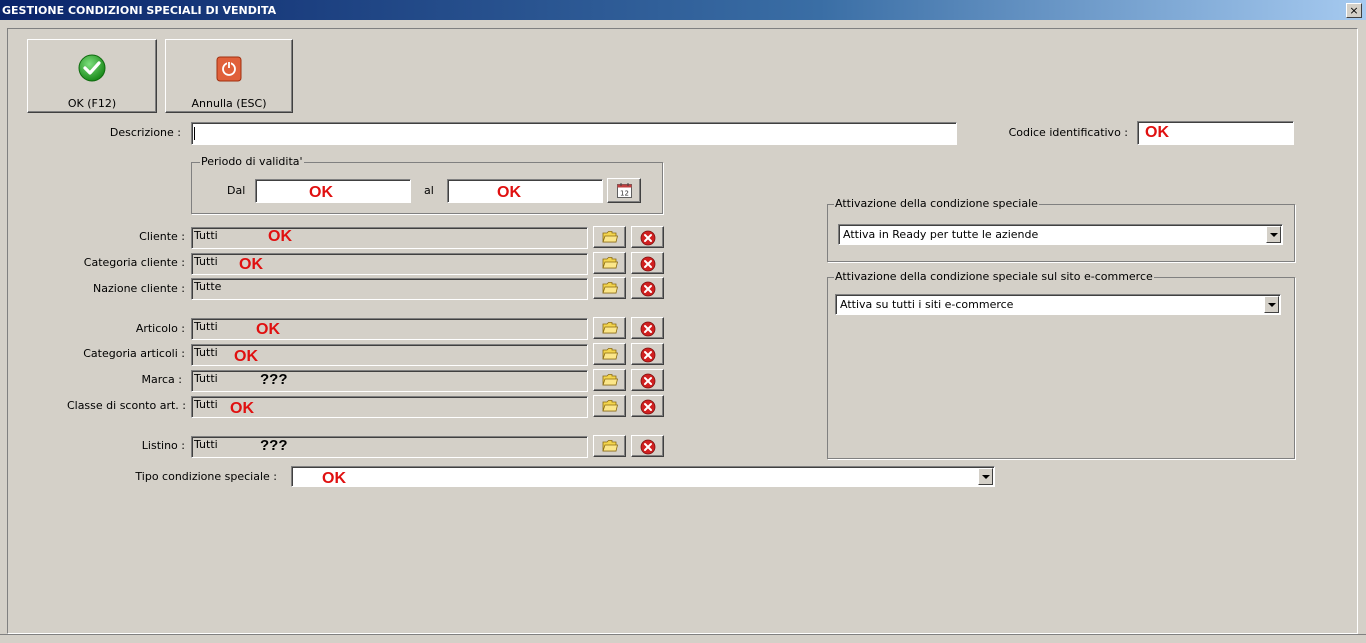  What do you see at coordinates (162, 236) in the screenshot?
I see `cliente-label: Cliente :` at bounding box center [162, 236].